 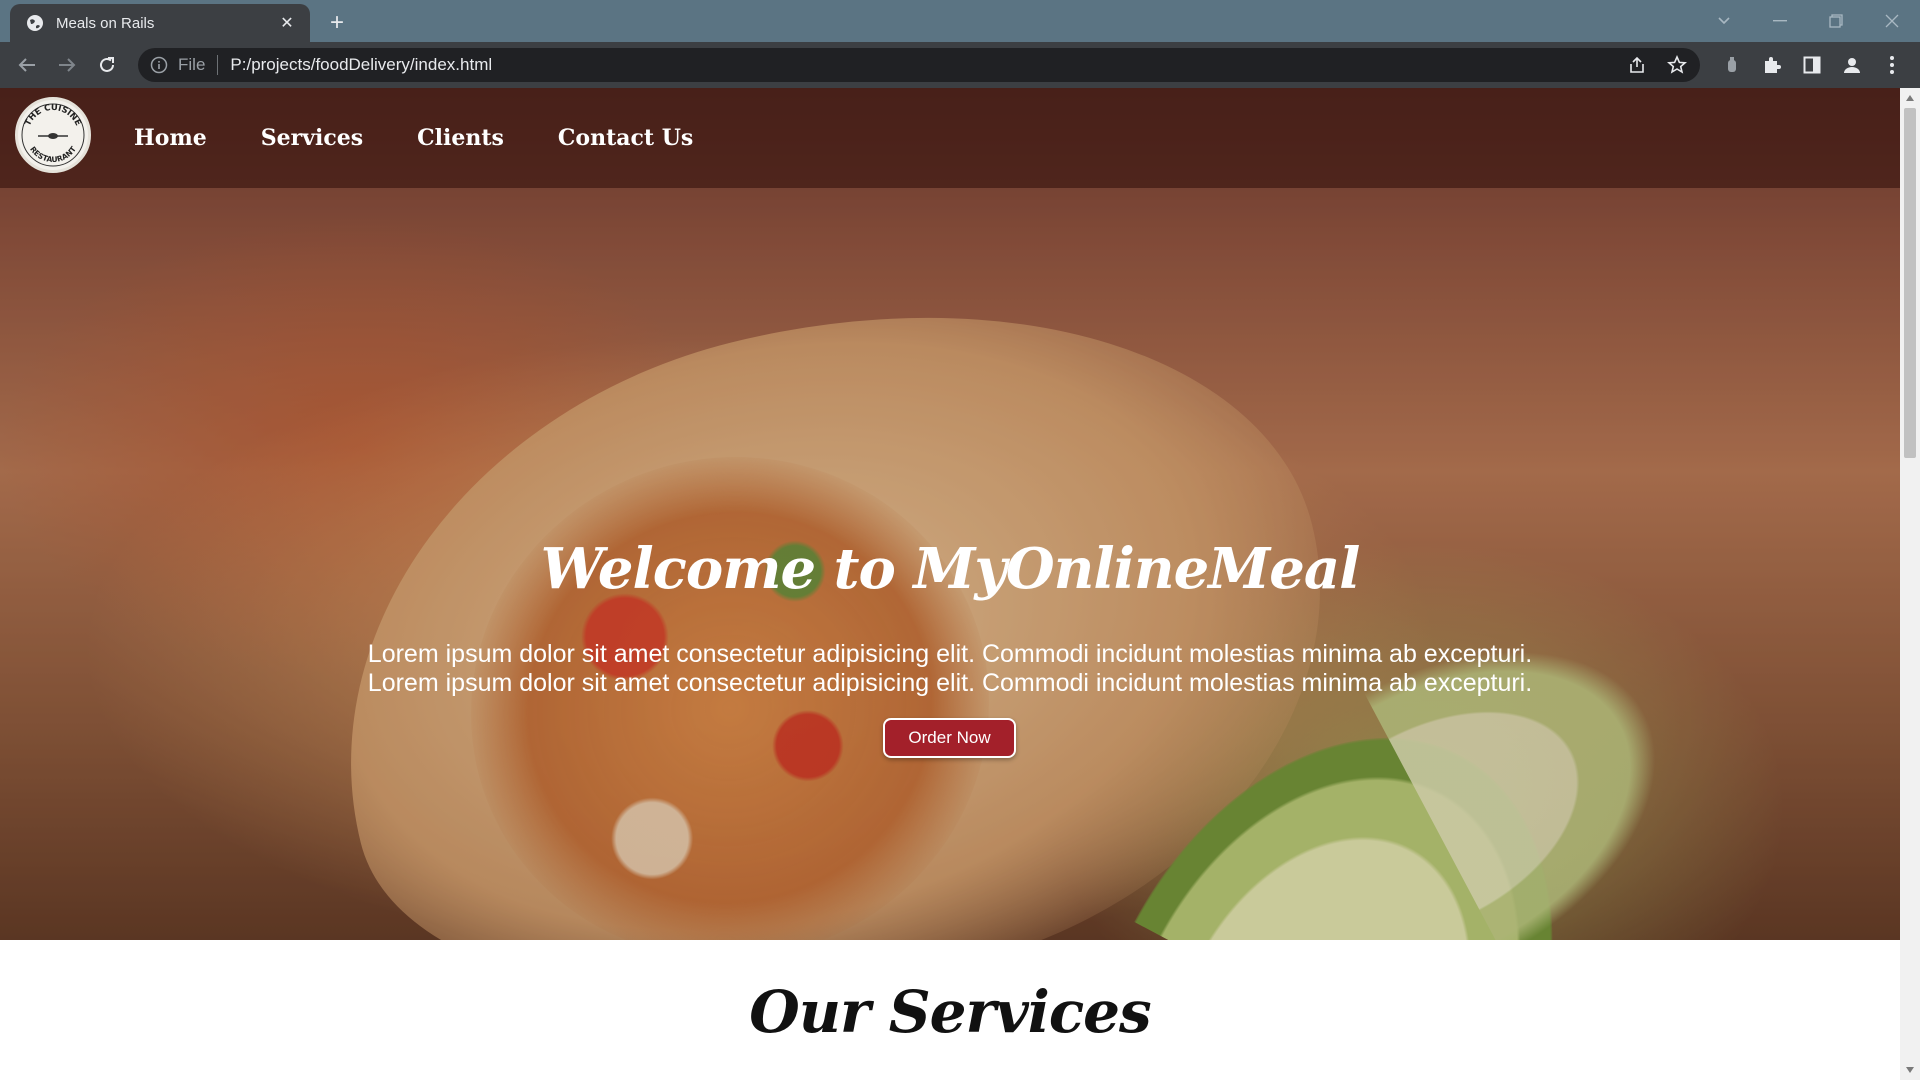 What do you see at coordinates (1910, 283) in the screenshot?
I see `scrollbar-thumb` at bounding box center [1910, 283].